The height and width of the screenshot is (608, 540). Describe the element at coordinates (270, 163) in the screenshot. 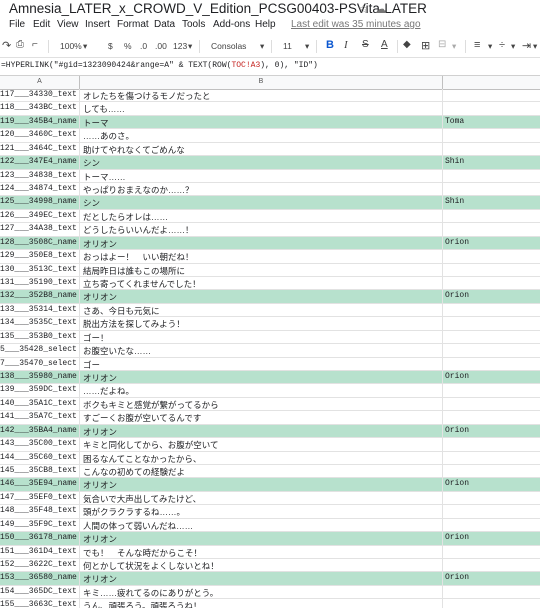

I see `table-row: 122___347E4_name シン Shin` at that location.